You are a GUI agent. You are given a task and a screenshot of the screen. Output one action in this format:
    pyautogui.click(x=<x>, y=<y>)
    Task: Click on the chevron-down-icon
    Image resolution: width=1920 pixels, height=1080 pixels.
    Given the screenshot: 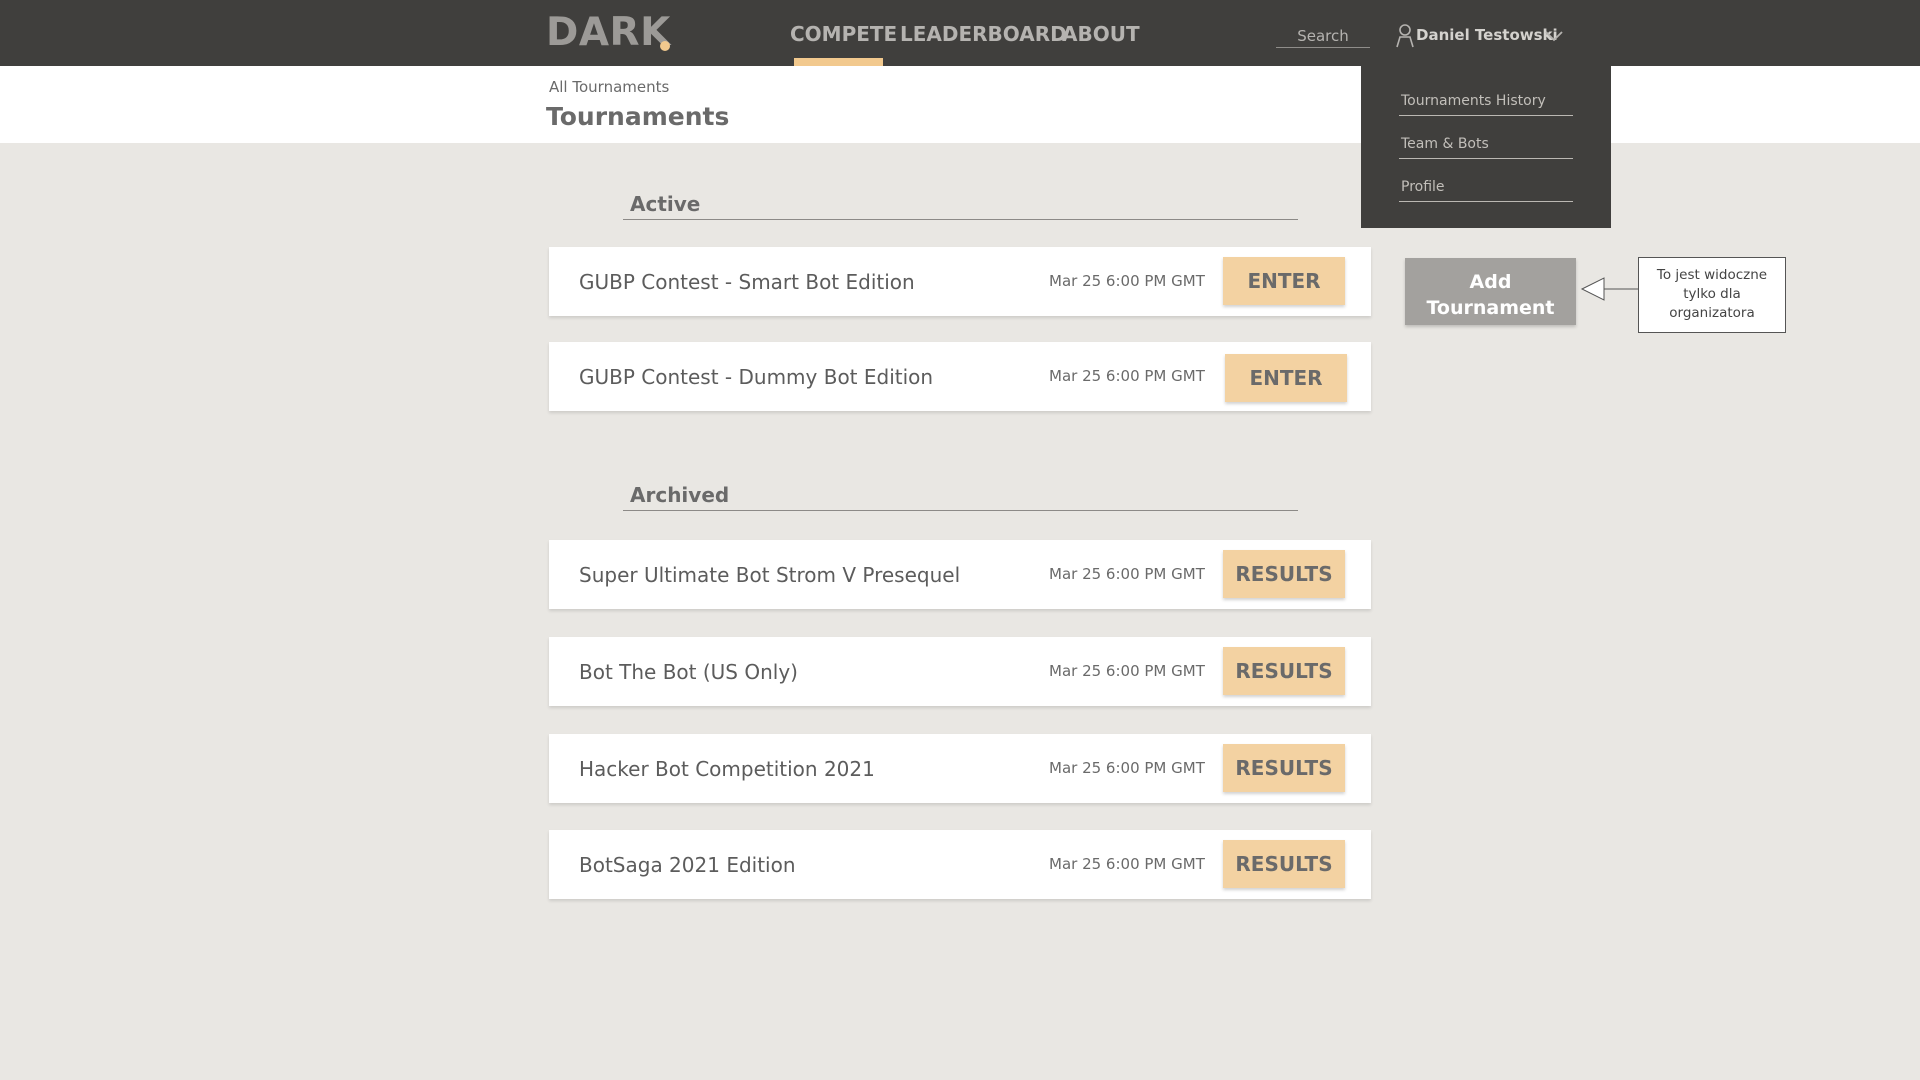 What is the action you would take?
    pyautogui.click(x=1554, y=36)
    